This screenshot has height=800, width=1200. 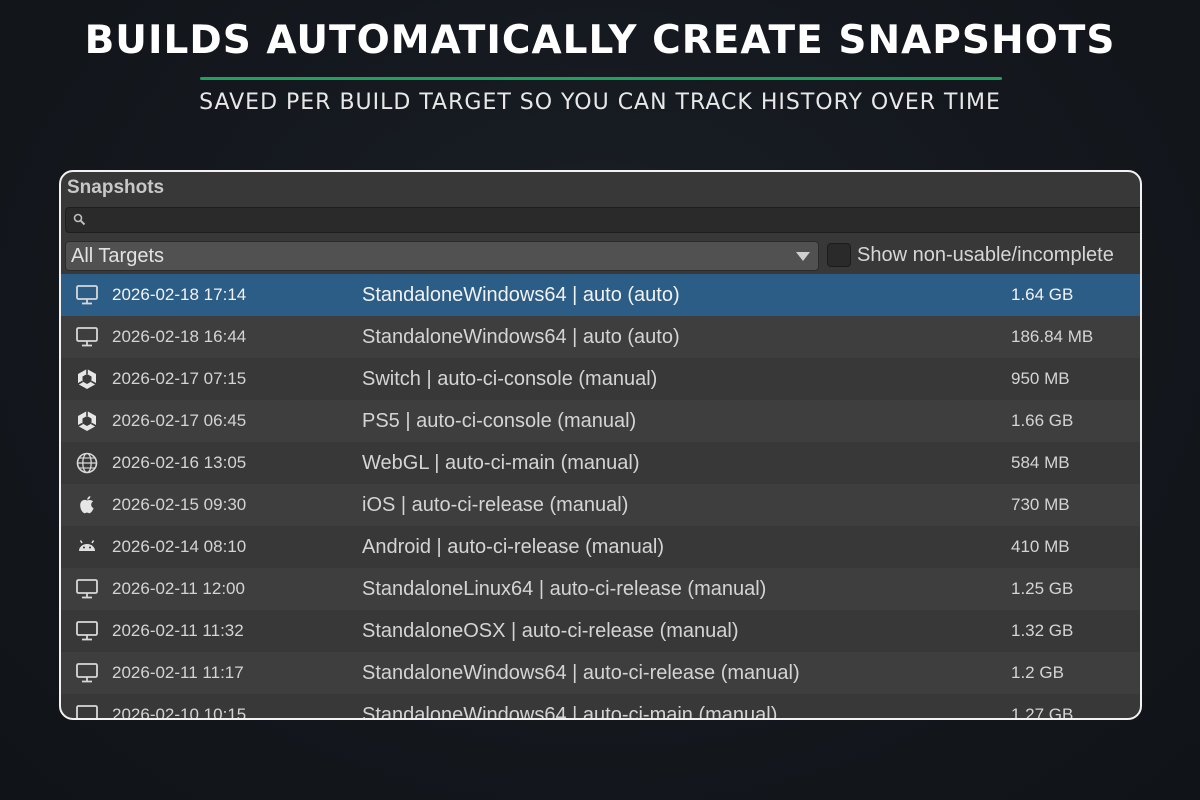 I want to click on snapshot-name: PS5 | auto-ci-console (manual), so click(x=499, y=421).